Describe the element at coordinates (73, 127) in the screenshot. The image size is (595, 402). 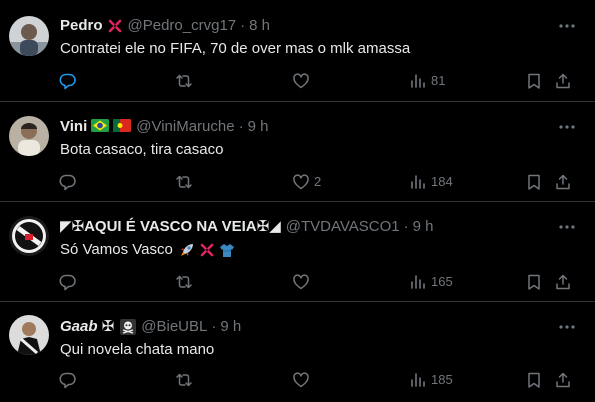
I see `display-name: Vini` at that location.